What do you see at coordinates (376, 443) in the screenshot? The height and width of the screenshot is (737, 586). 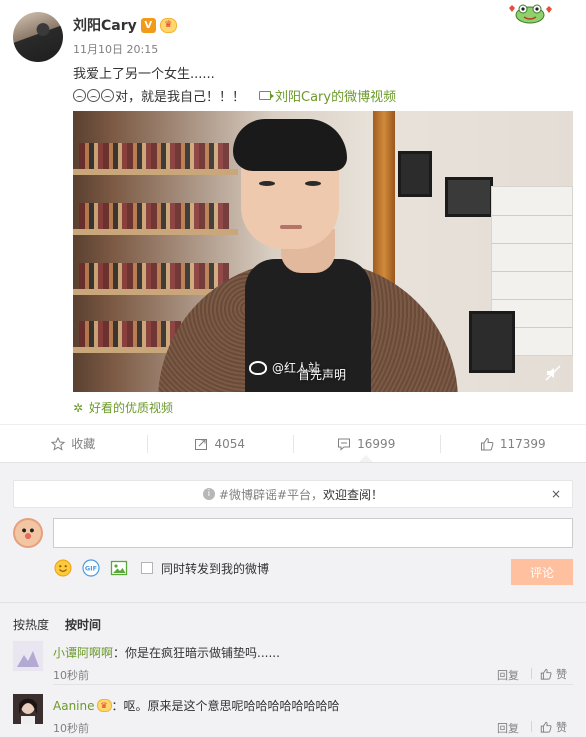 I see `comment-count: 16999` at bounding box center [376, 443].